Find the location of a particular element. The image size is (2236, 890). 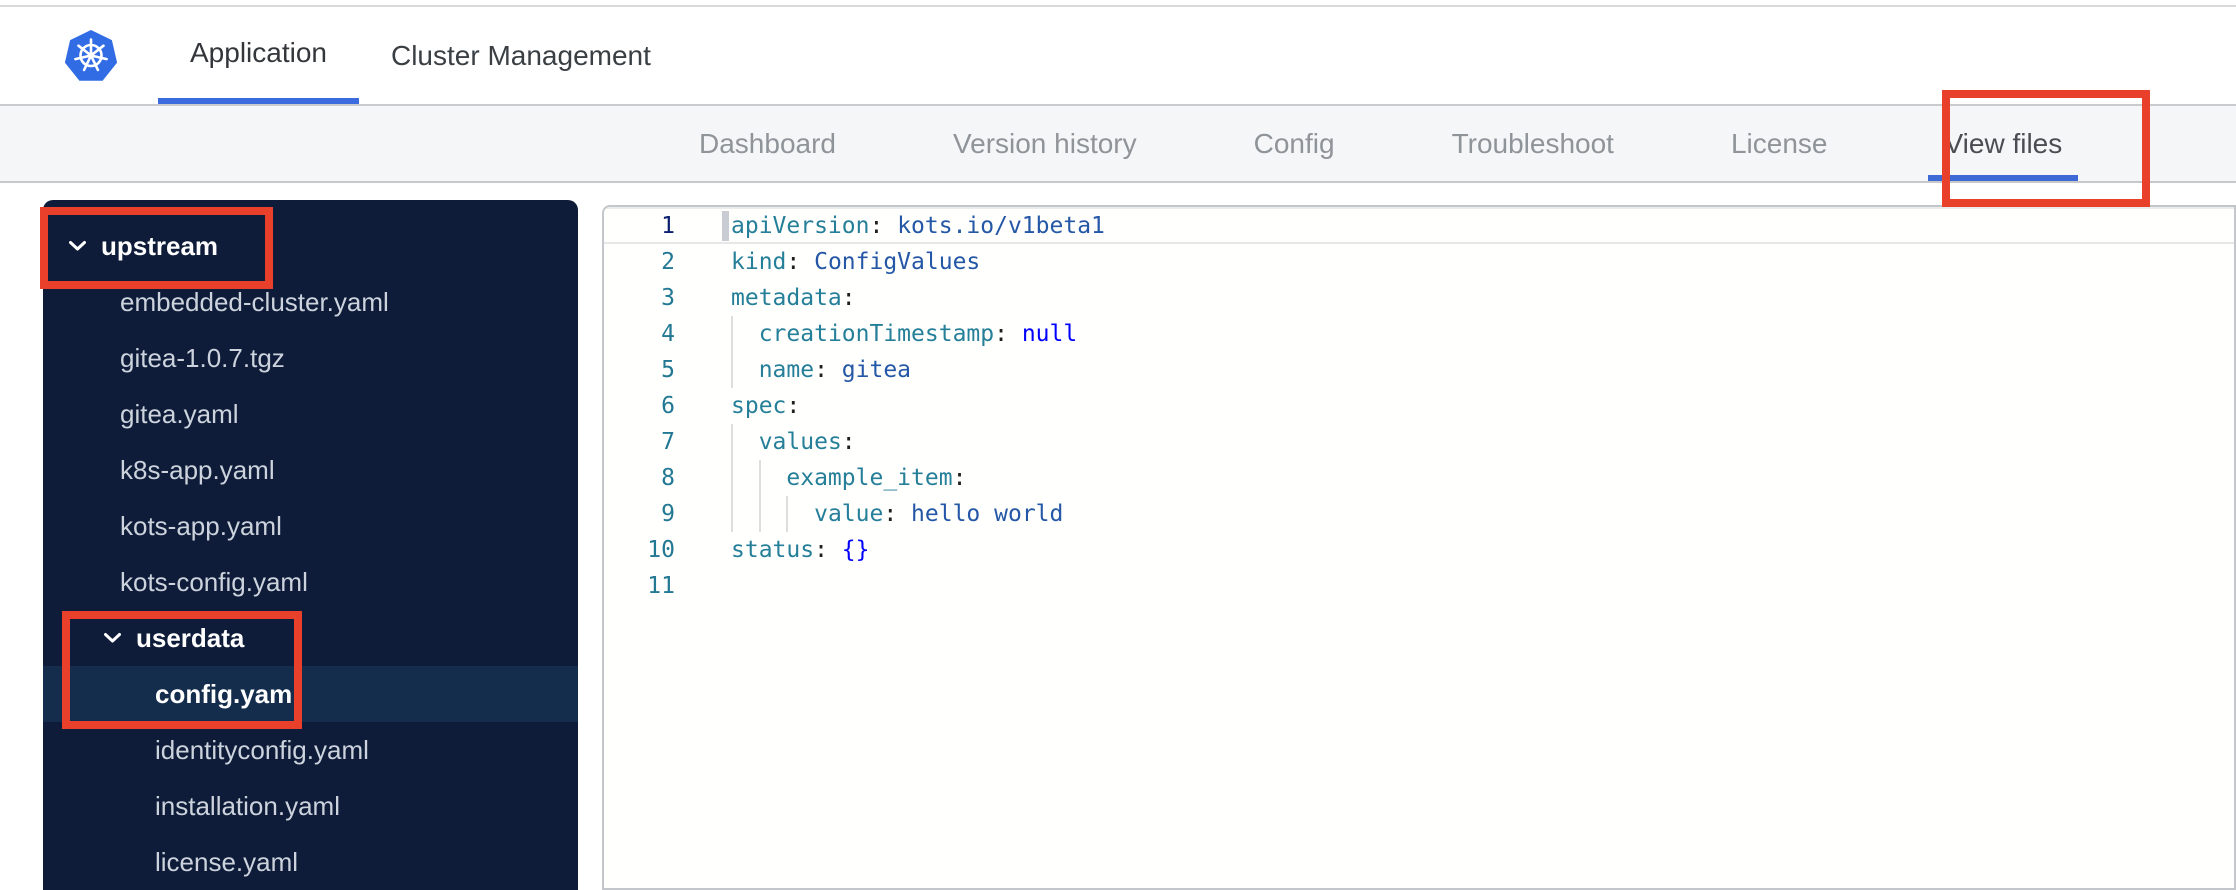

code-content: name: gitea is located at coordinates (1454, 370).